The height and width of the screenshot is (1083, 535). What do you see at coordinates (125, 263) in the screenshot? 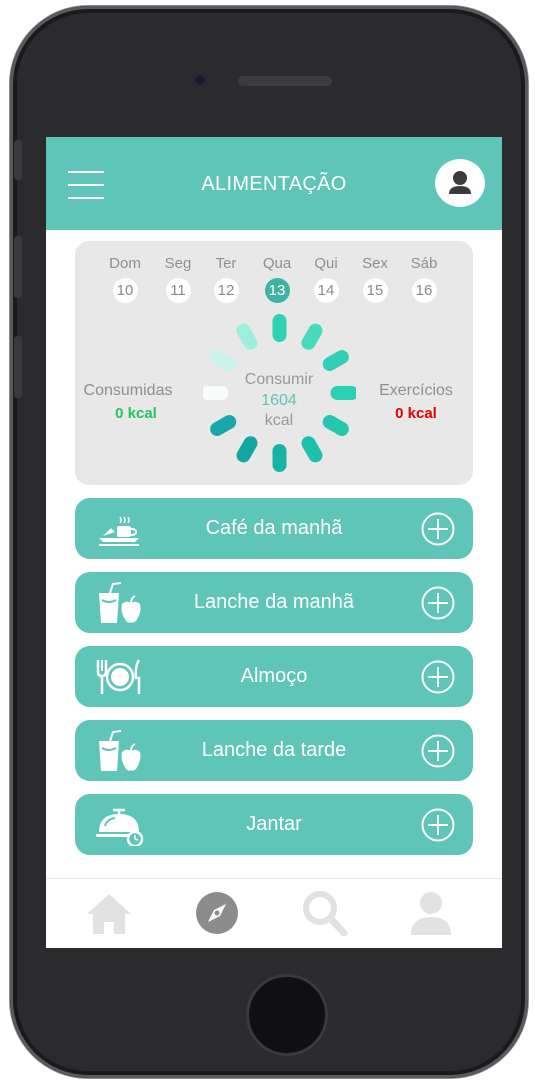
I see `day-name: Dom` at bounding box center [125, 263].